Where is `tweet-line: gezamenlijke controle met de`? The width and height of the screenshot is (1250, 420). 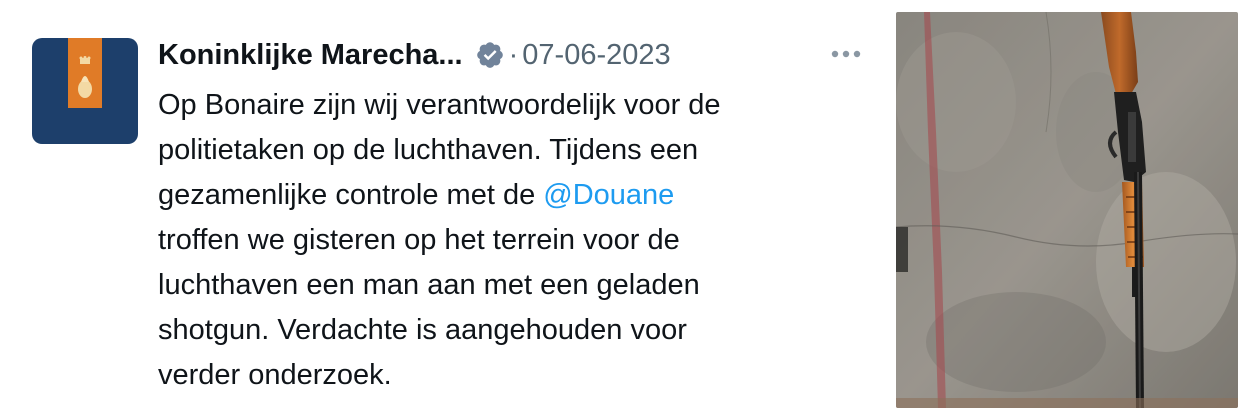
tweet-line: gezamenlijke controle met de is located at coordinates (351, 195).